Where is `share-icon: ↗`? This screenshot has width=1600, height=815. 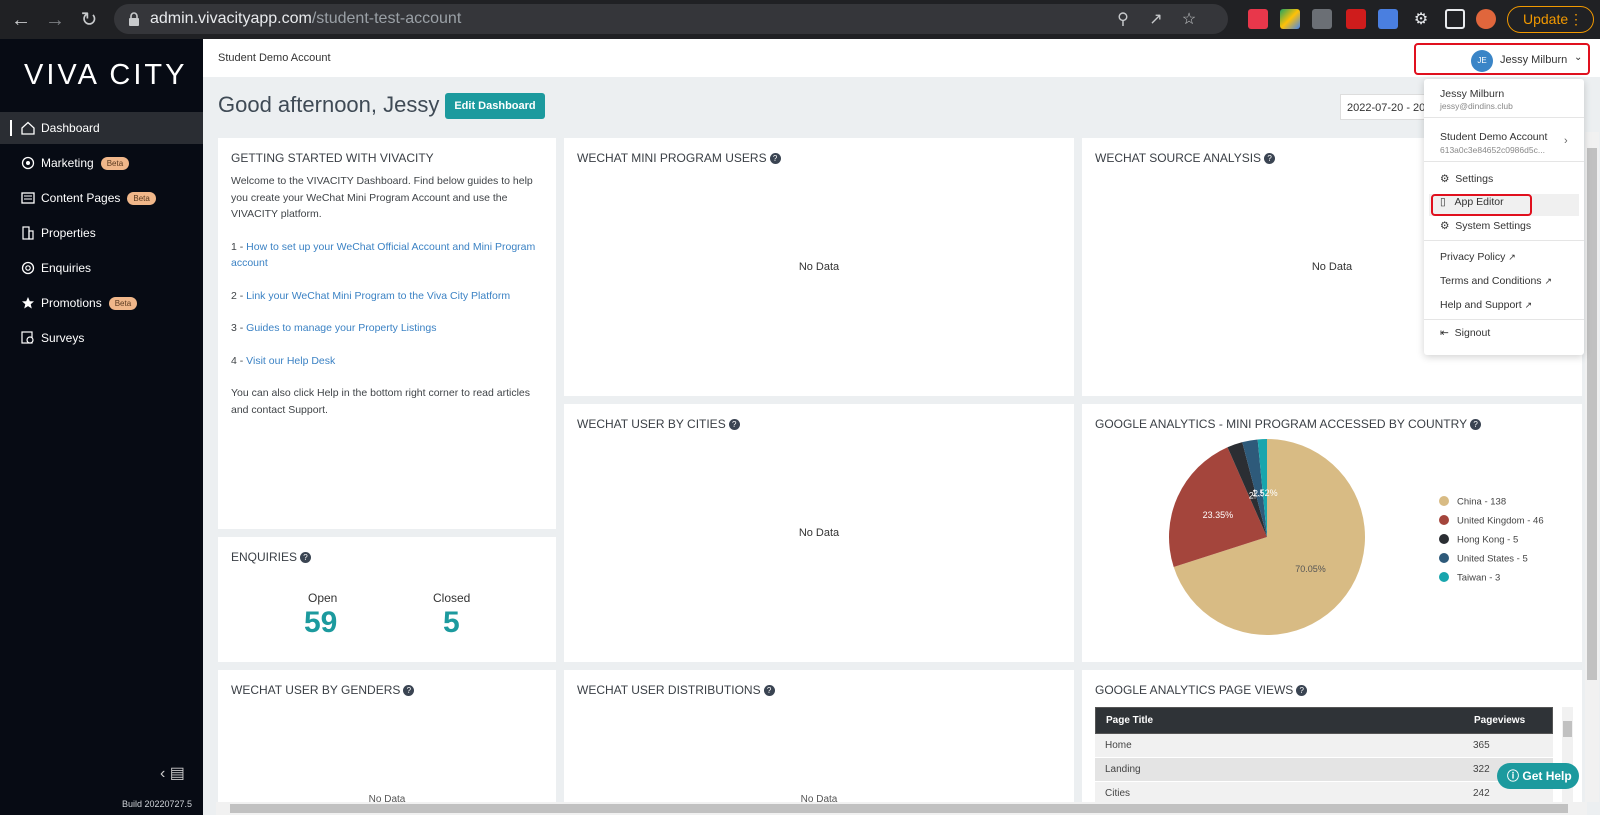 share-icon: ↗ is located at coordinates (1156, 20).